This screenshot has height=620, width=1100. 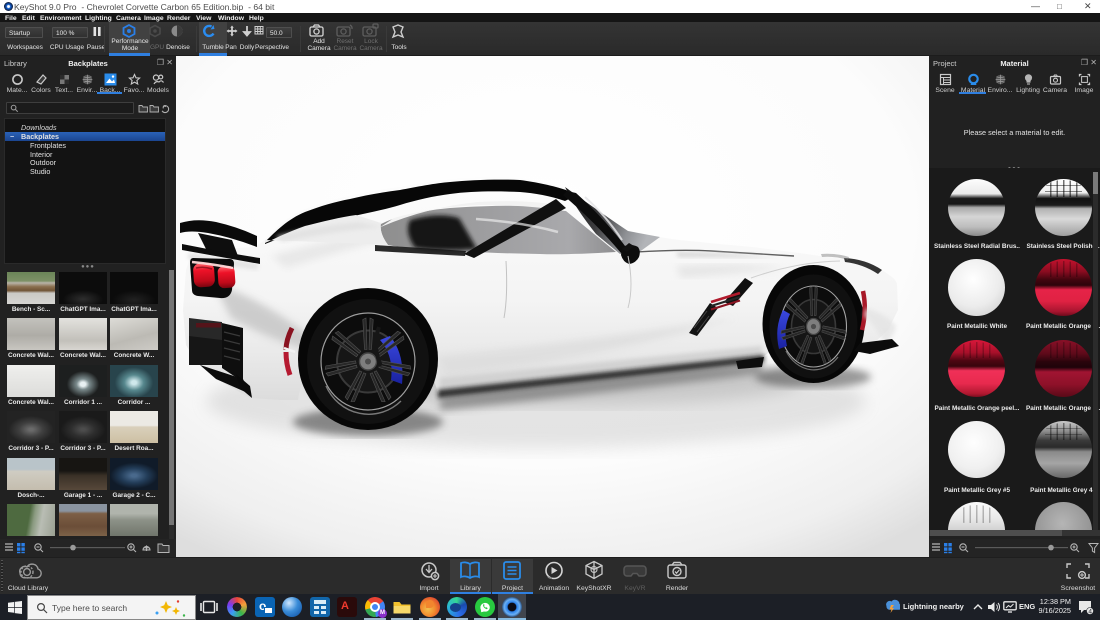 I want to click on svg-text: 4, so click(x=1090, y=611).